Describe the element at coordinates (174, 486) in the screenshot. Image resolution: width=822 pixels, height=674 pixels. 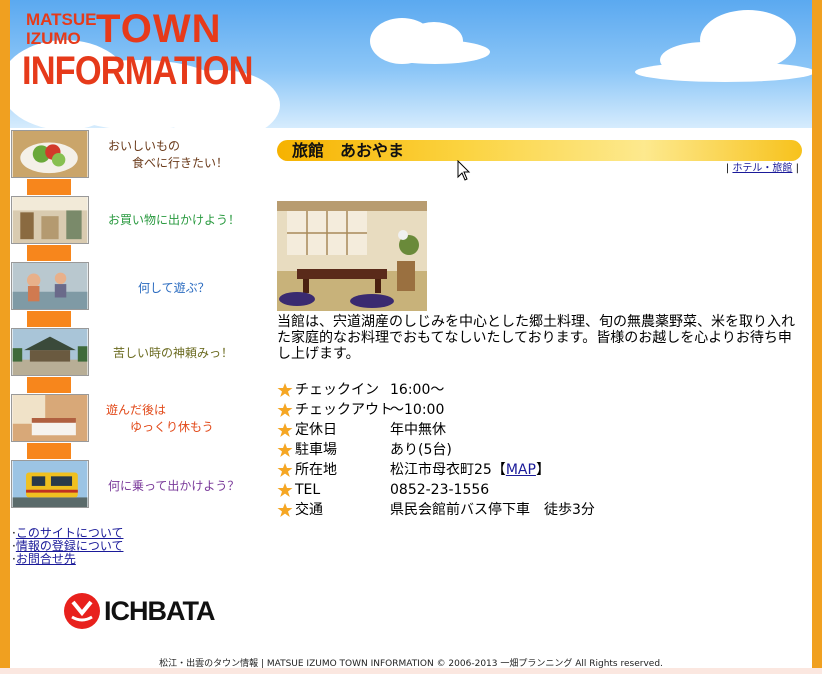
I see `nav-label-transport: 何に乗って出かけよう？` at that location.